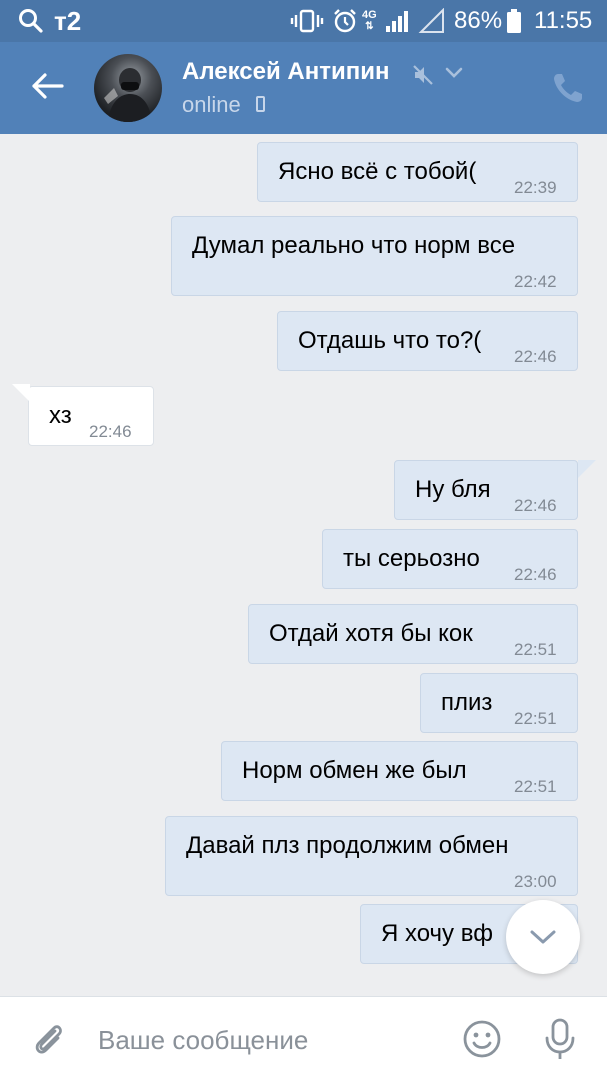  What do you see at coordinates (347, 845) in the screenshot?
I see `message-text: Давай плз продолжим обмен` at bounding box center [347, 845].